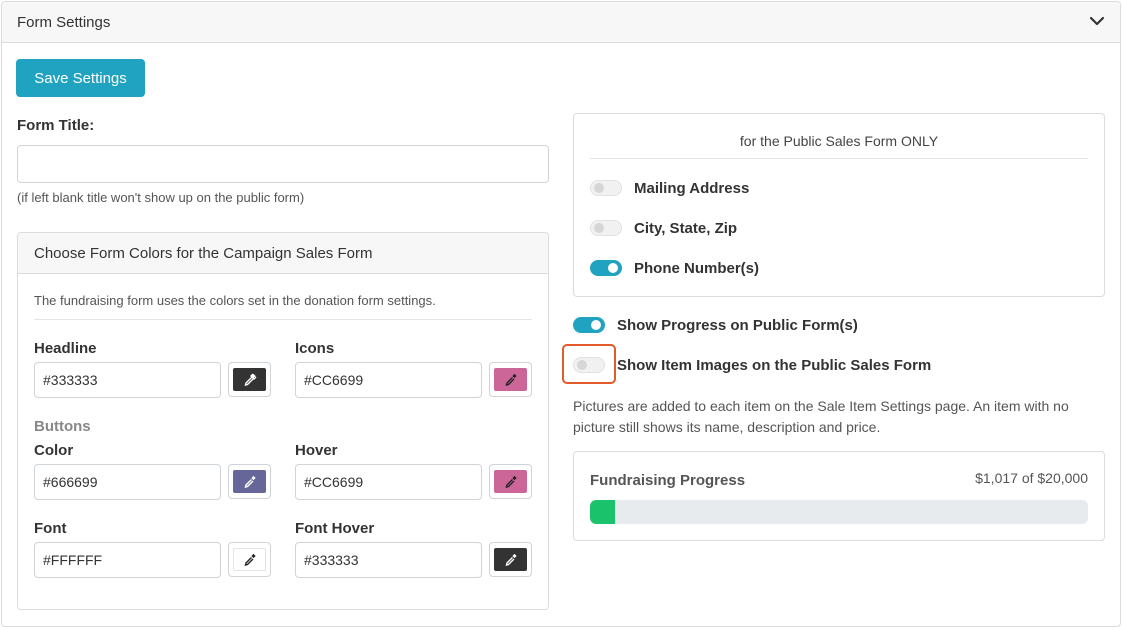  Describe the element at coordinates (315, 348) in the screenshot. I see `icons-label: Icons` at that location.